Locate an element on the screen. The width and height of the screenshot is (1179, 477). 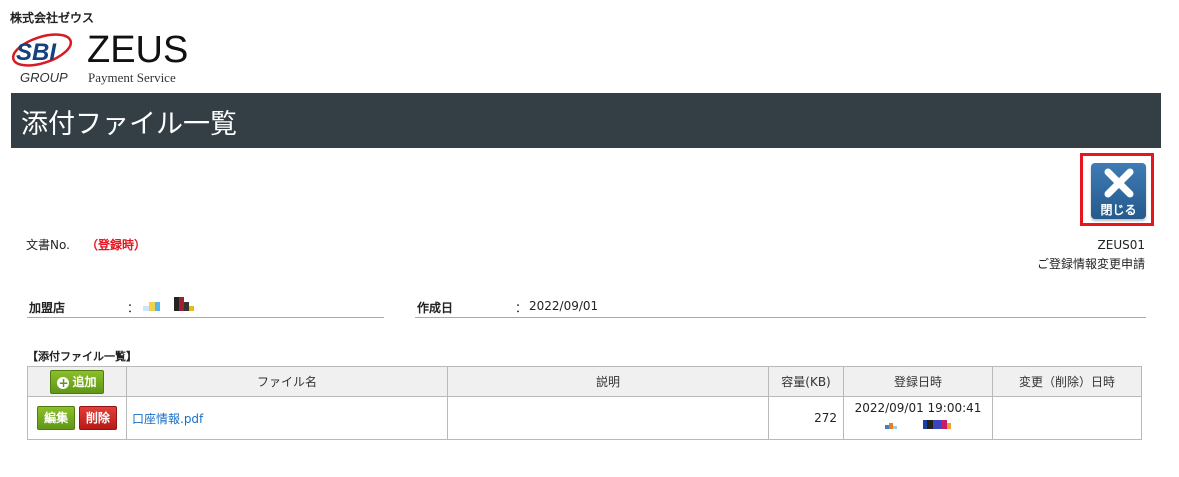
add-column-header: + 追加 is located at coordinates (77, 381).